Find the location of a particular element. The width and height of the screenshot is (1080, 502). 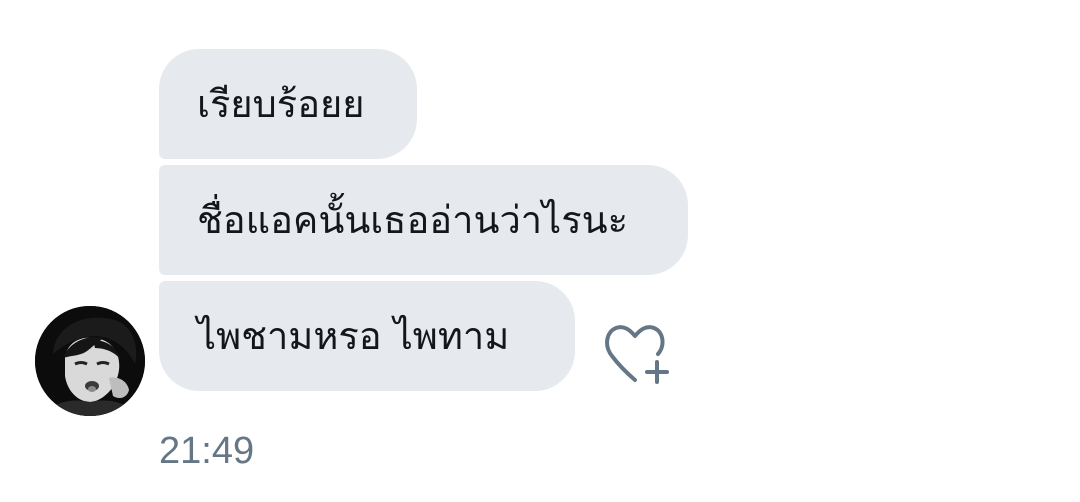

sender-avatar is located at coordinates (90, 361).